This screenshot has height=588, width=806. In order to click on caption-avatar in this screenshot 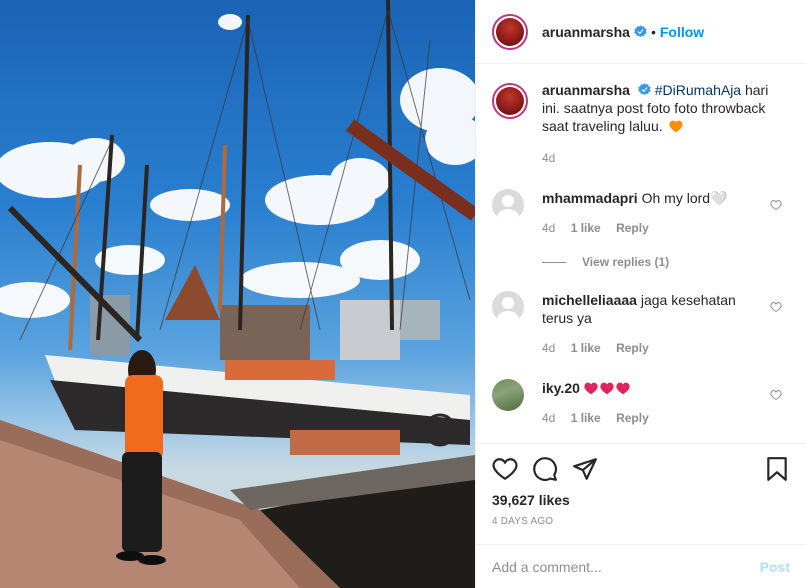, I will do `click(510, 101)`.